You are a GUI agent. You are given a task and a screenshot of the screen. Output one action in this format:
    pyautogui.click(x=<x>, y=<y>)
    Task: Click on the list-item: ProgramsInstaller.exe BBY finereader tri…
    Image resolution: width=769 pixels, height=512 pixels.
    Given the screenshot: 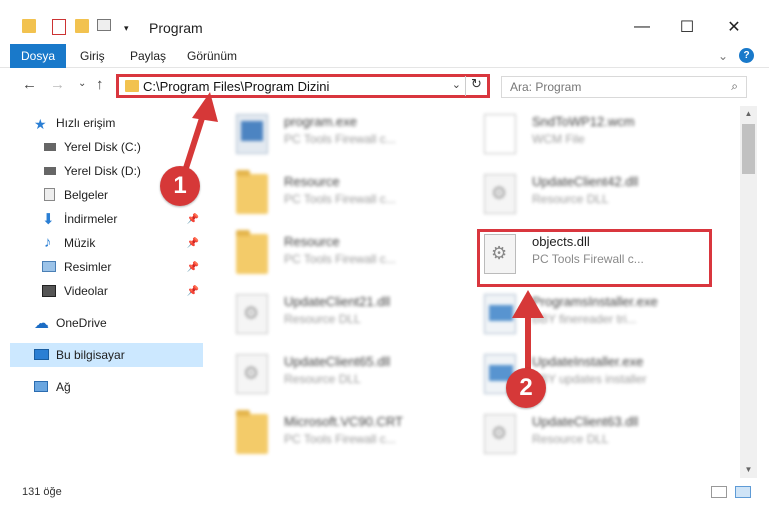 What is the action you would take?
    pyautogui.click(x=584, y=316)
    